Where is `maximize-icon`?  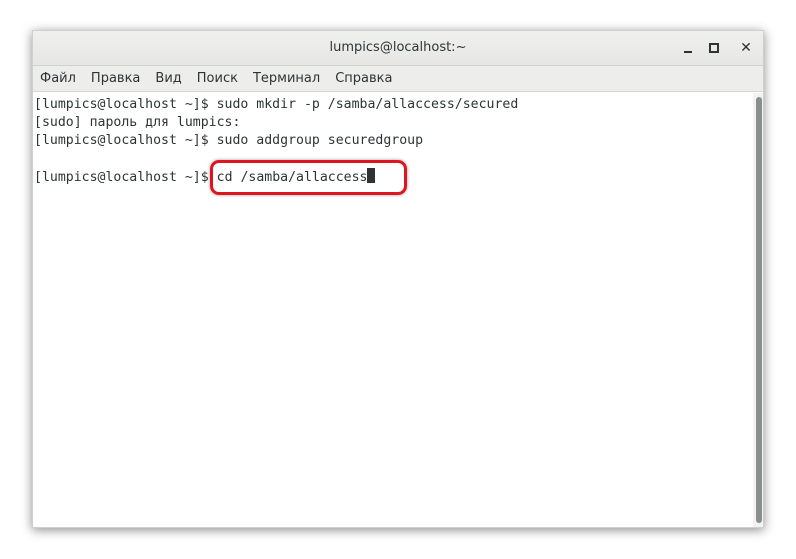
maximize-icon is located at coordinates (714, 48).